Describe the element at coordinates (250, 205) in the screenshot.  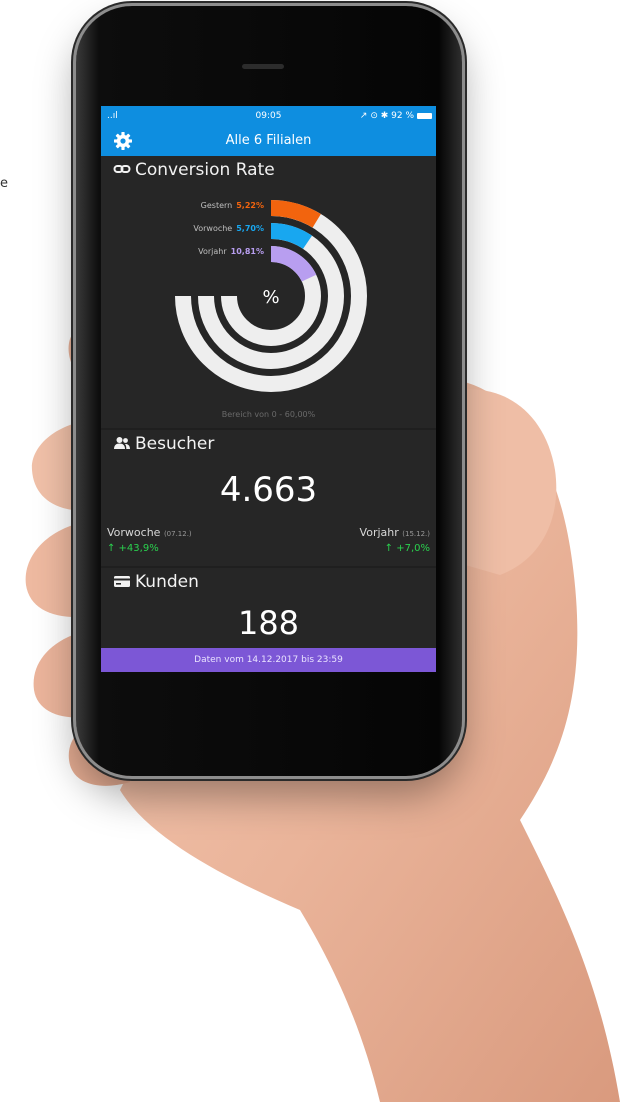
I see `legend-value: 5,22%` at that location.